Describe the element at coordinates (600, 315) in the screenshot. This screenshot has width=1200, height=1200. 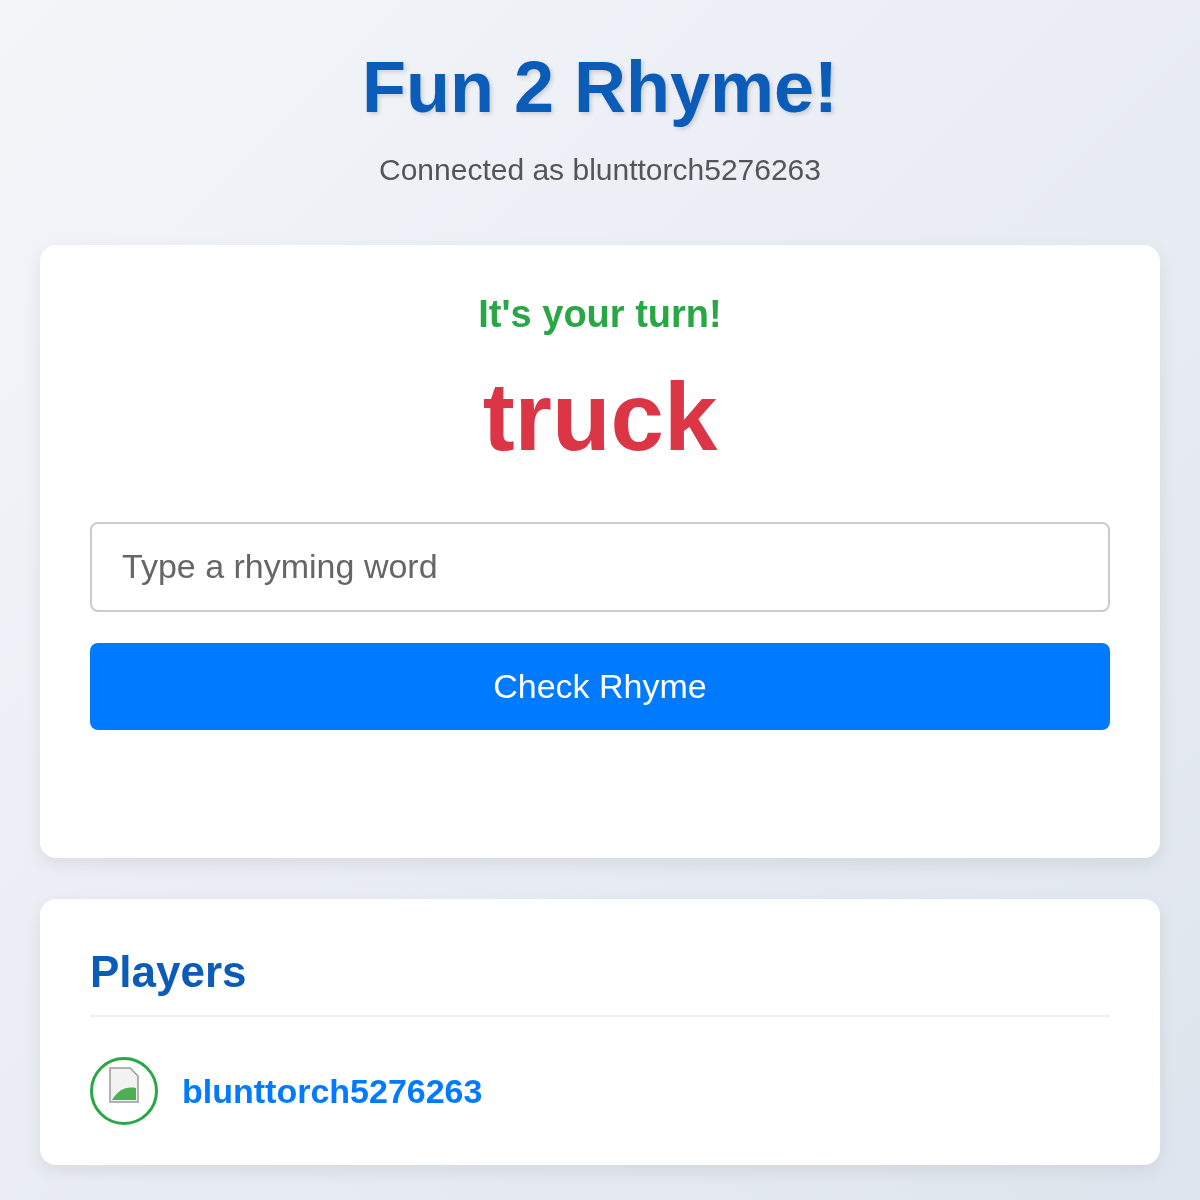
I see `turn-message: It's your turn!` at that location.